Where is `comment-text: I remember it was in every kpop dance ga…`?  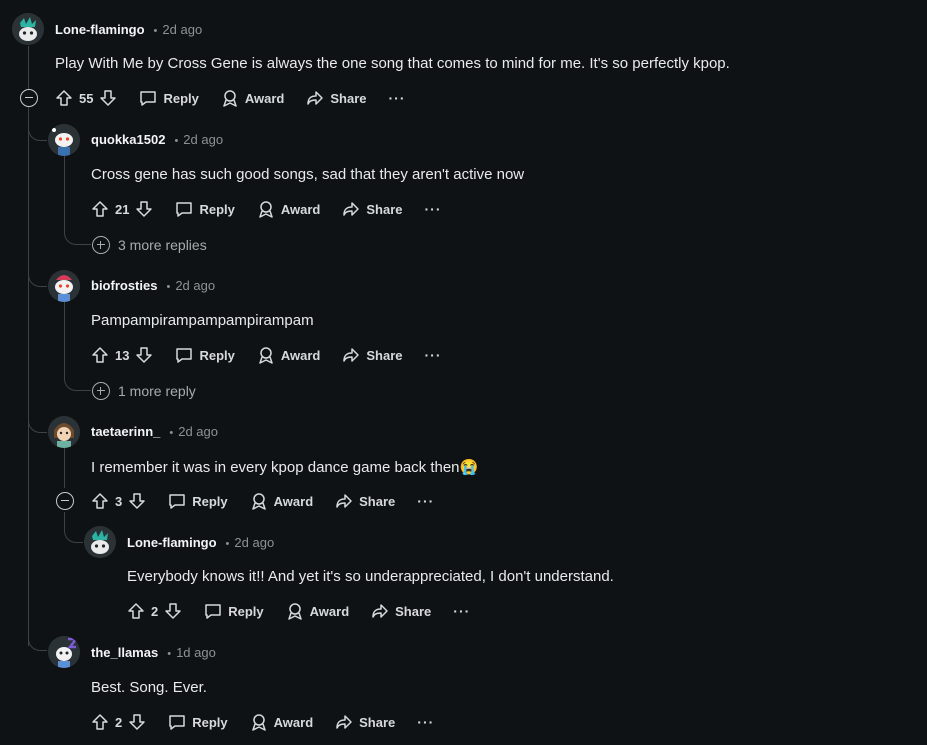 comment-text: I remember it was in every kpop dance ga… is located at coordinates (275, 467).